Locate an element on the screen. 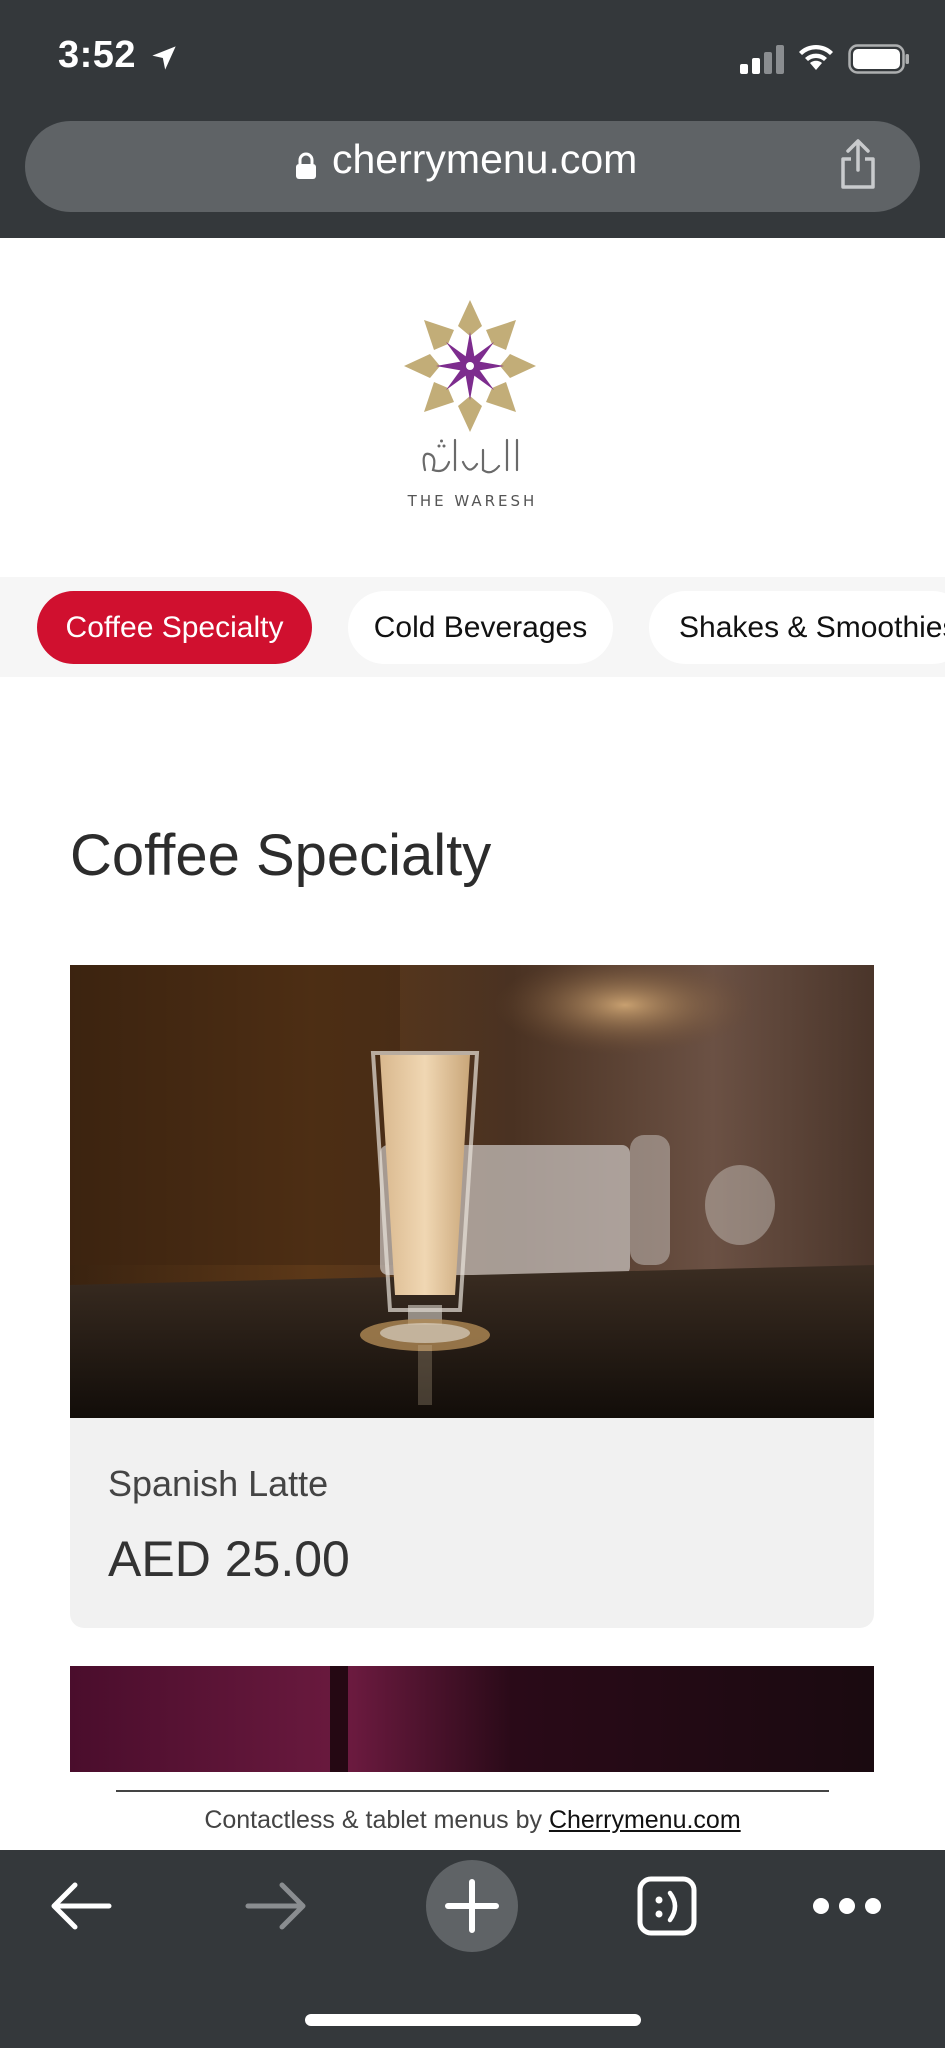 This screenshot has height=2048, width=945. lock-icon is located at coordinates (306, 165).